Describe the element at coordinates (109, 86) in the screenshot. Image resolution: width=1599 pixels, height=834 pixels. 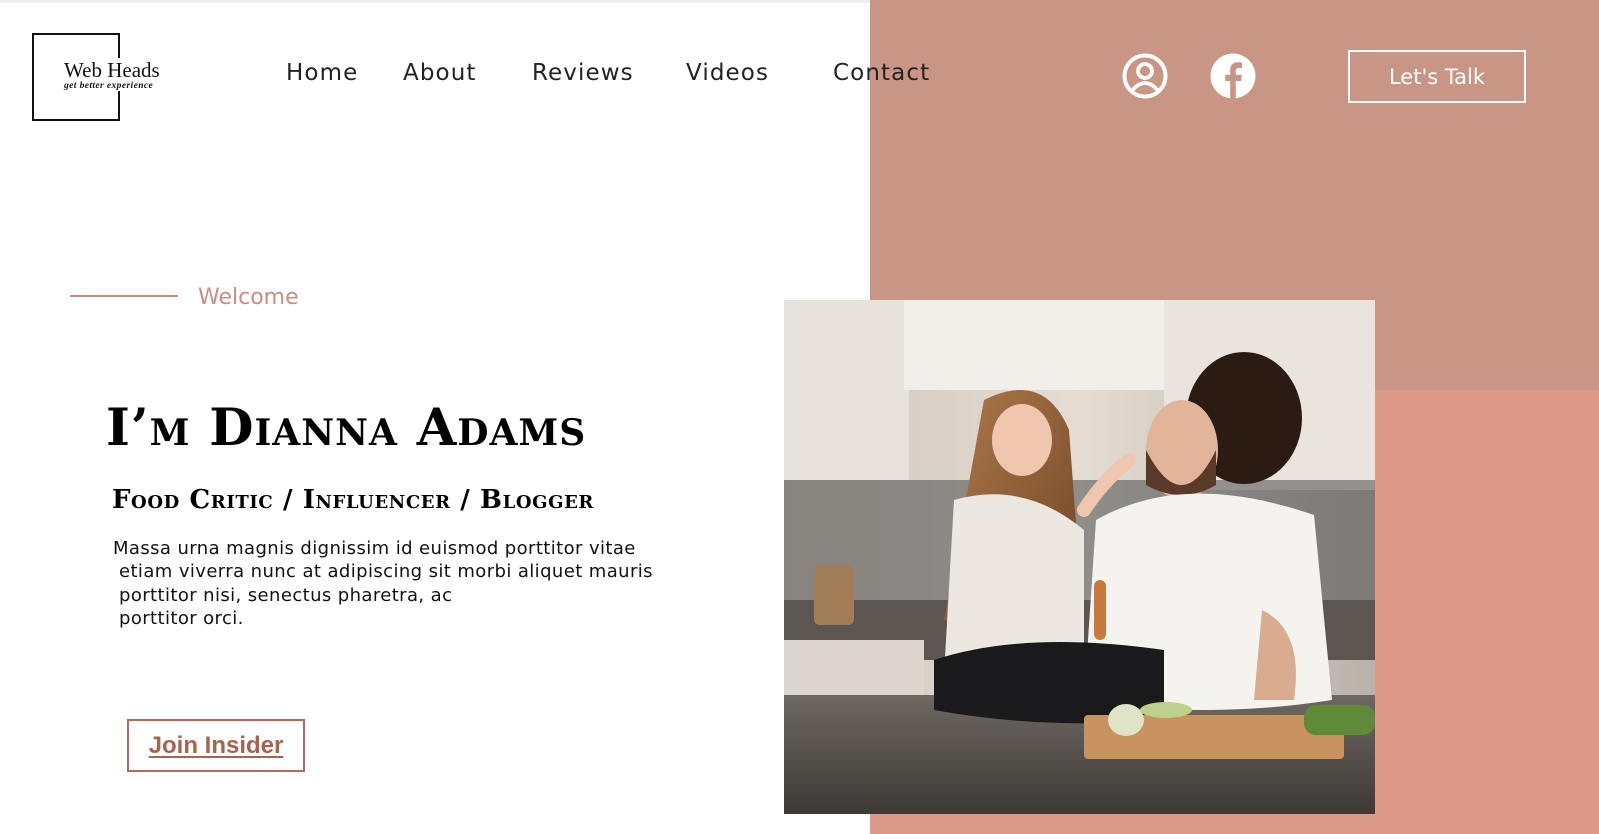
I see `logo-tagline: get better experience` at that location.